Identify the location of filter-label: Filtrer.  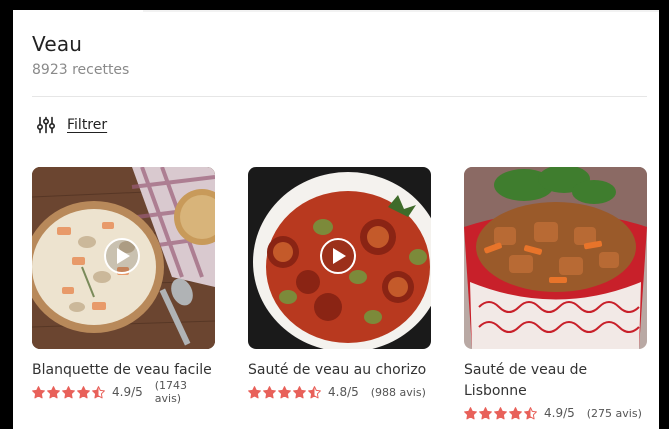
(87, 125).